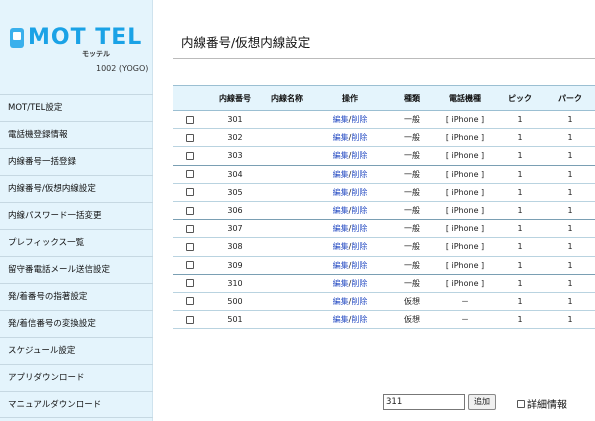 The width and height of the screenshot is (595, 421). I want to click on table-row: 309 編集/削除 一般[ iPhone ] 1 1, so click(384, 265).